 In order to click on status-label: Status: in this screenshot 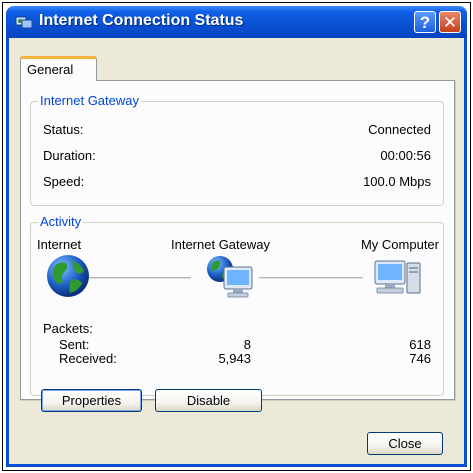, I will do `click(63, 129)`.